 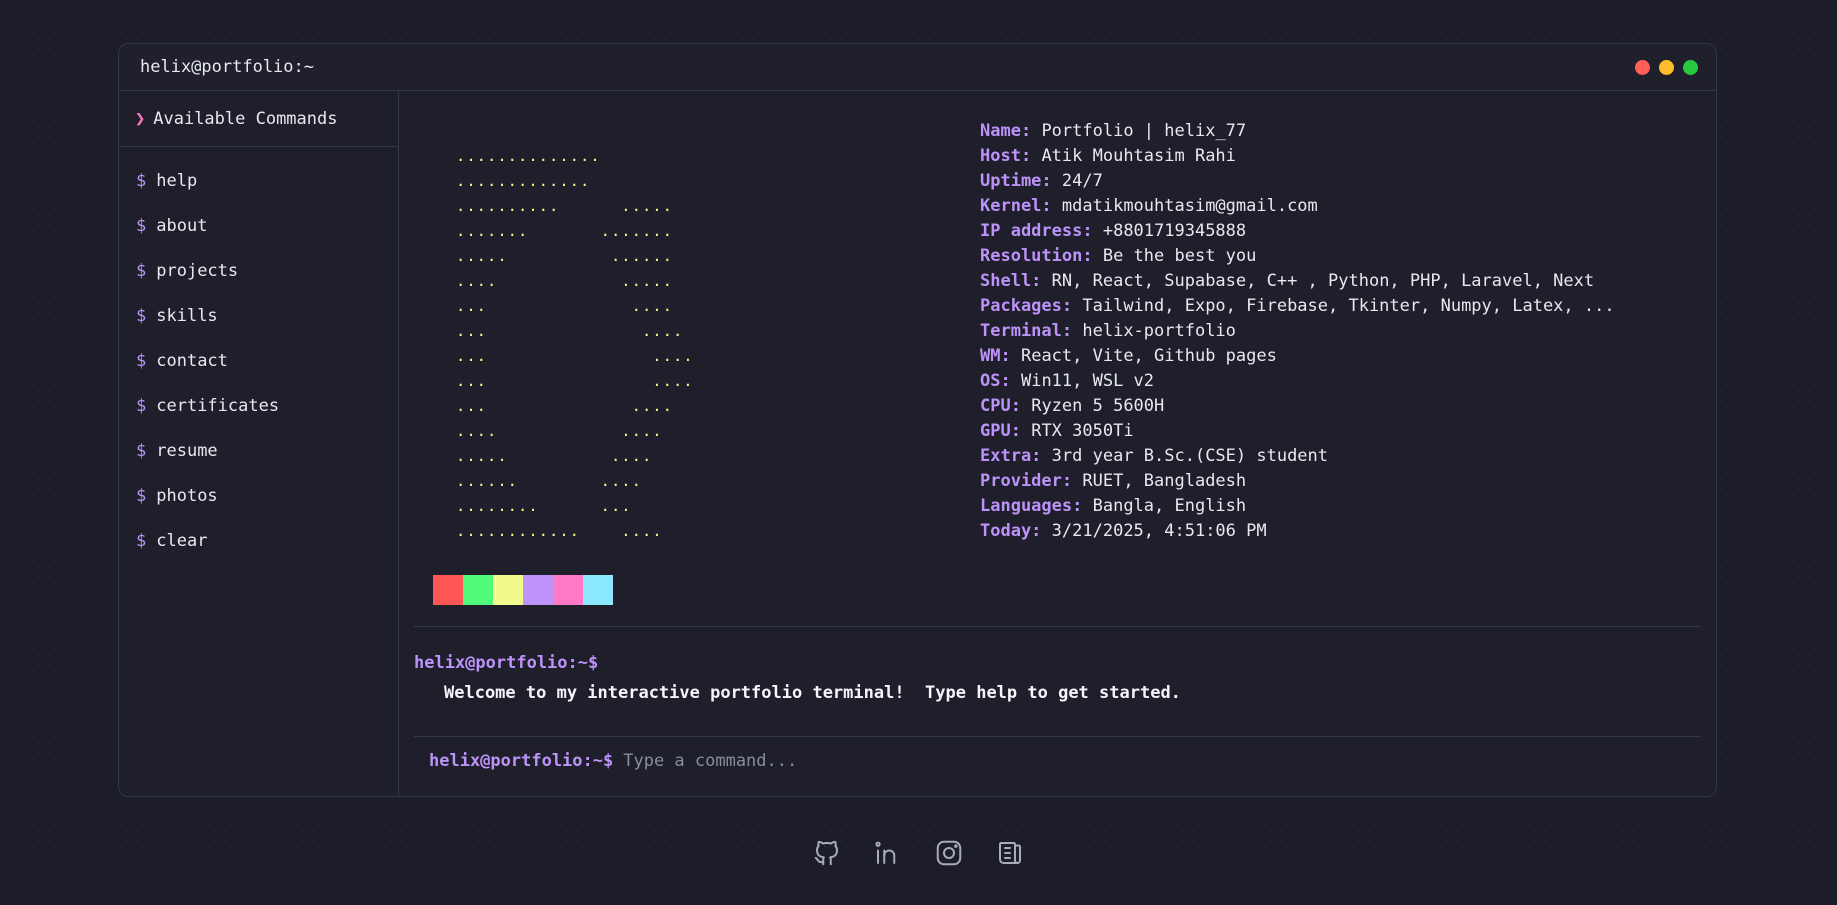 I want to click on linkedin-icon, so click(x=885, y=852).